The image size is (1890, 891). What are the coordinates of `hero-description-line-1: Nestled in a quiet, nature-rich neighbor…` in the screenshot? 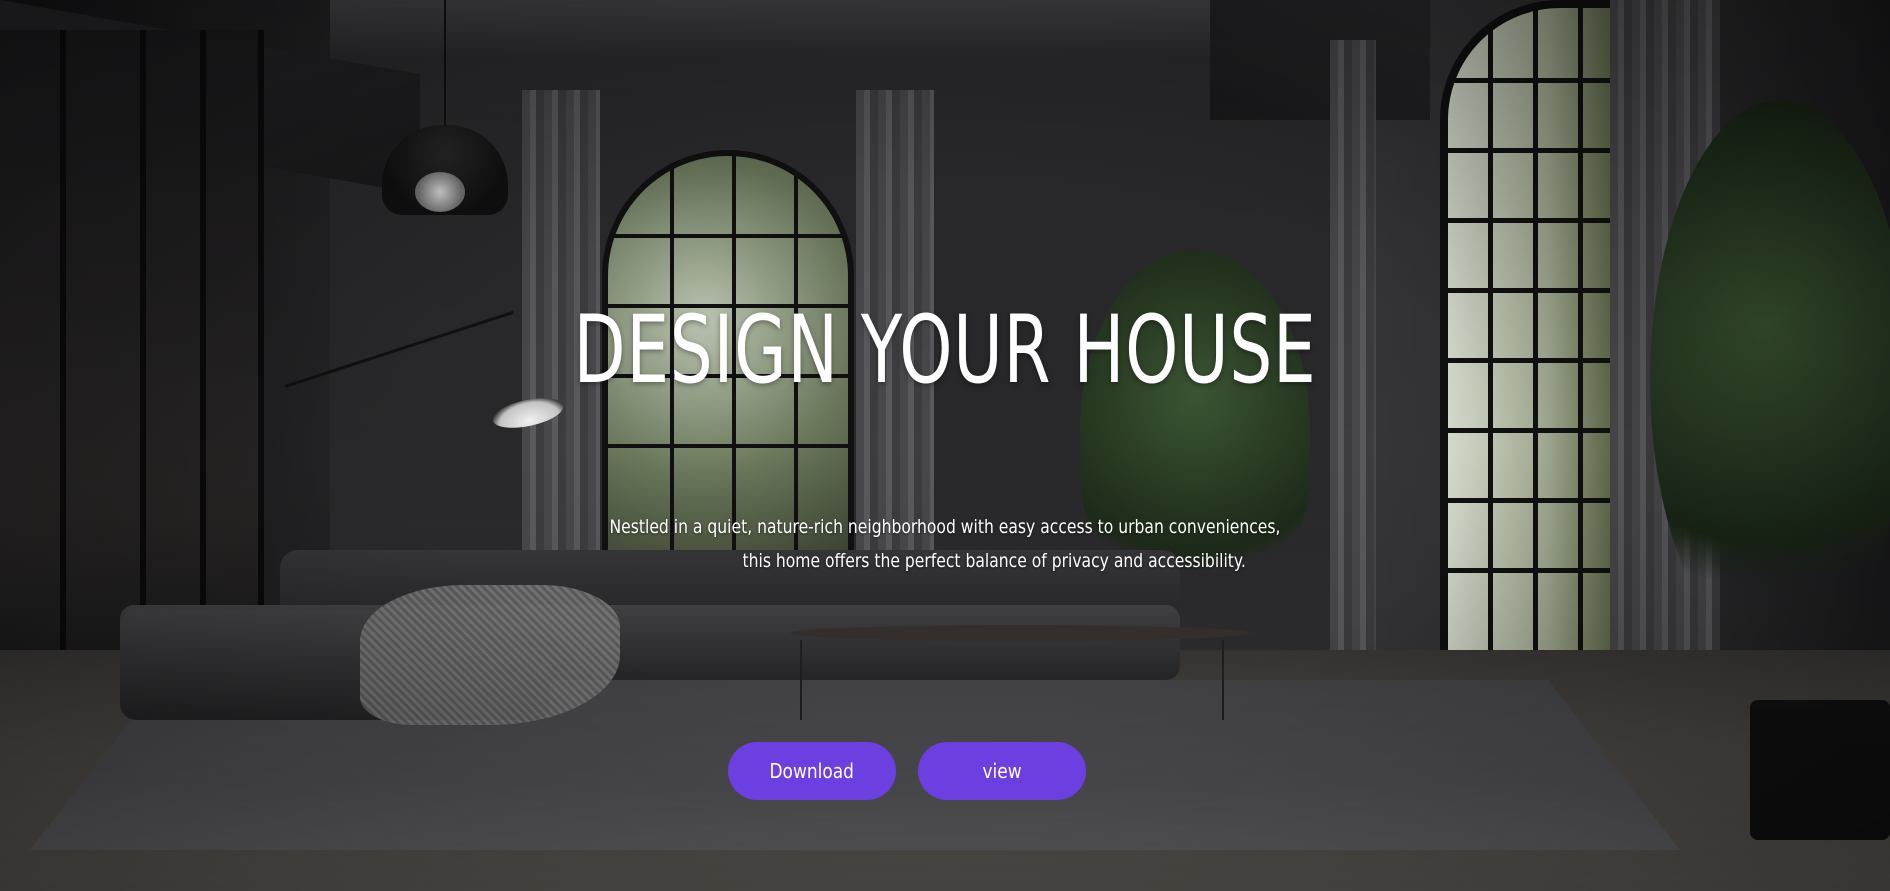 It's located at (945, 527).